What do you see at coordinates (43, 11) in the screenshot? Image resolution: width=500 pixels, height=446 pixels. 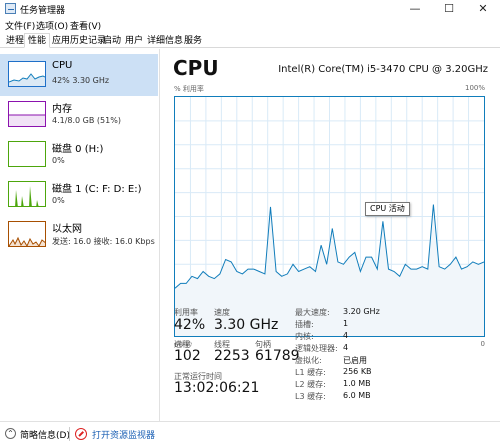 I see `window-title: 任务管理器` at bounding box center [43, 11].